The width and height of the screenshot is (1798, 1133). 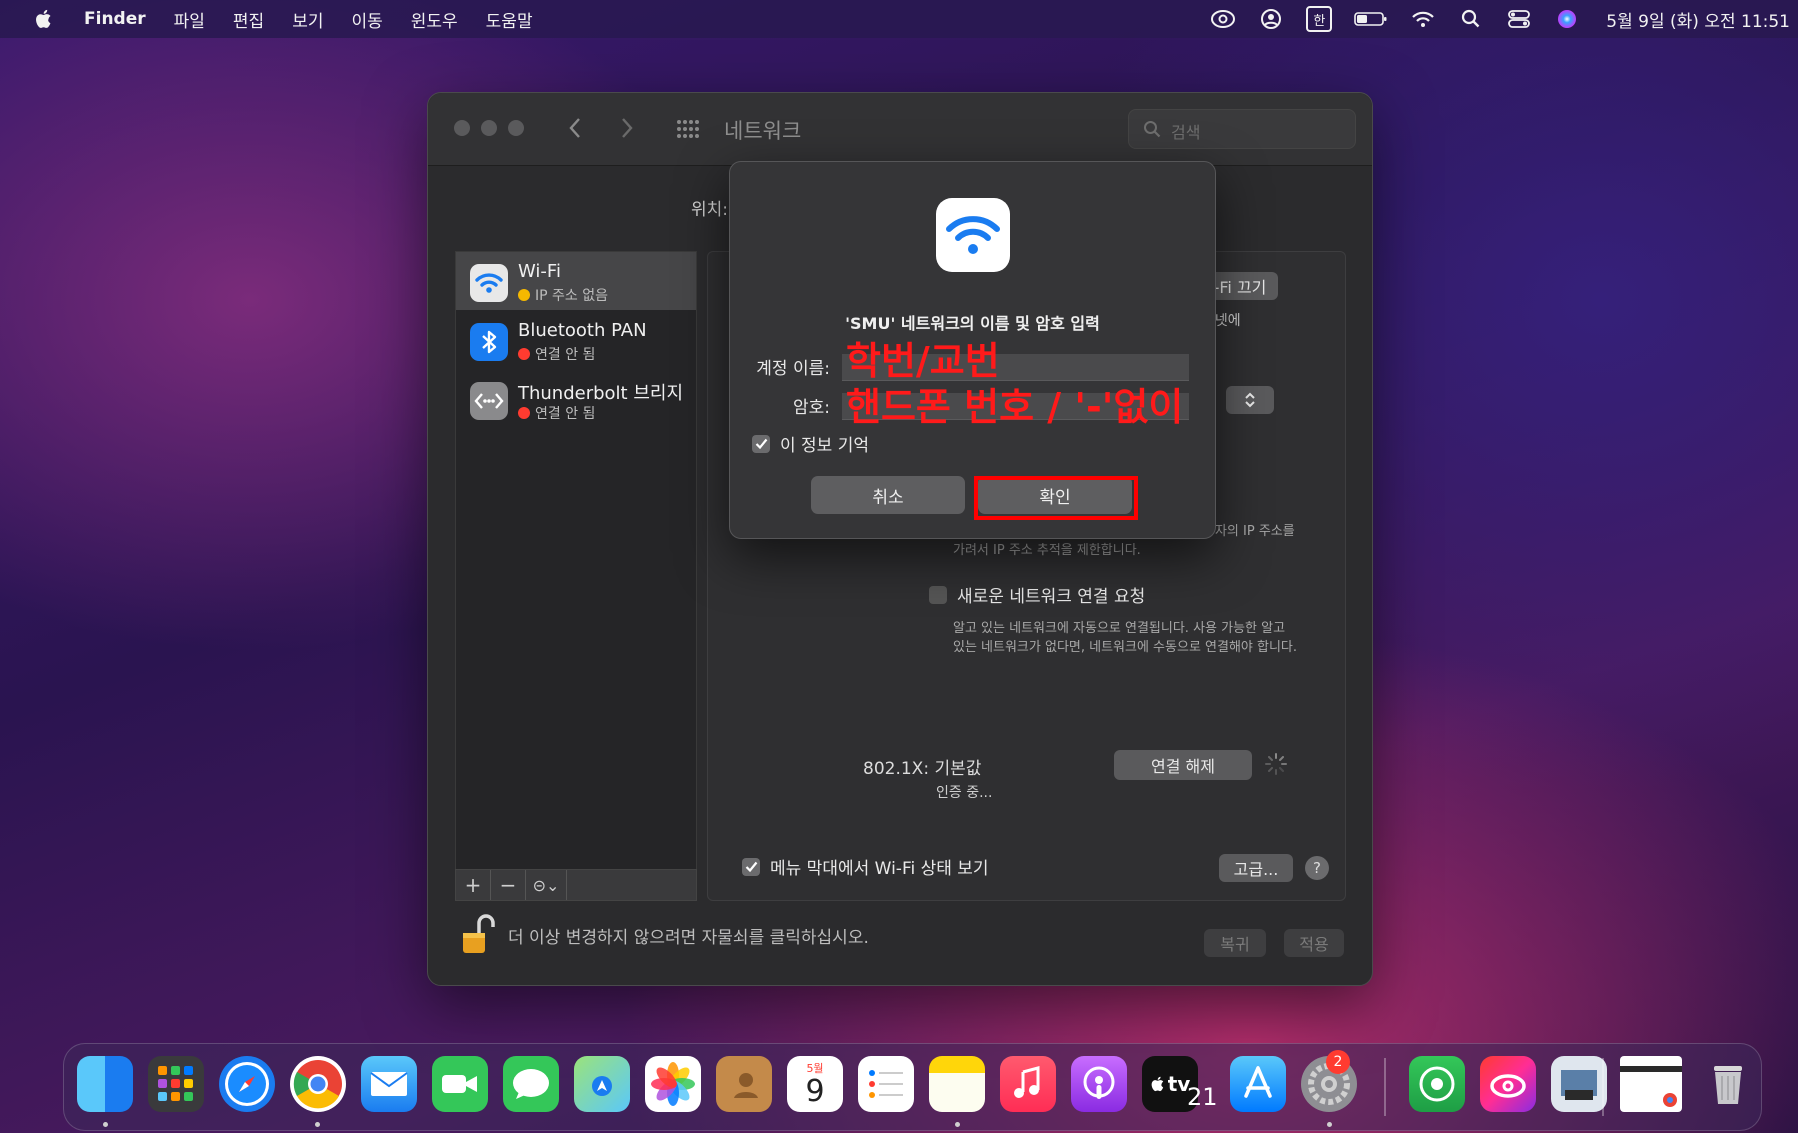 What do you see at coordinates (815, 1084) in the screenshot?
I see `calendar-icon: 5월 9` at bounding box center [815, 1084].